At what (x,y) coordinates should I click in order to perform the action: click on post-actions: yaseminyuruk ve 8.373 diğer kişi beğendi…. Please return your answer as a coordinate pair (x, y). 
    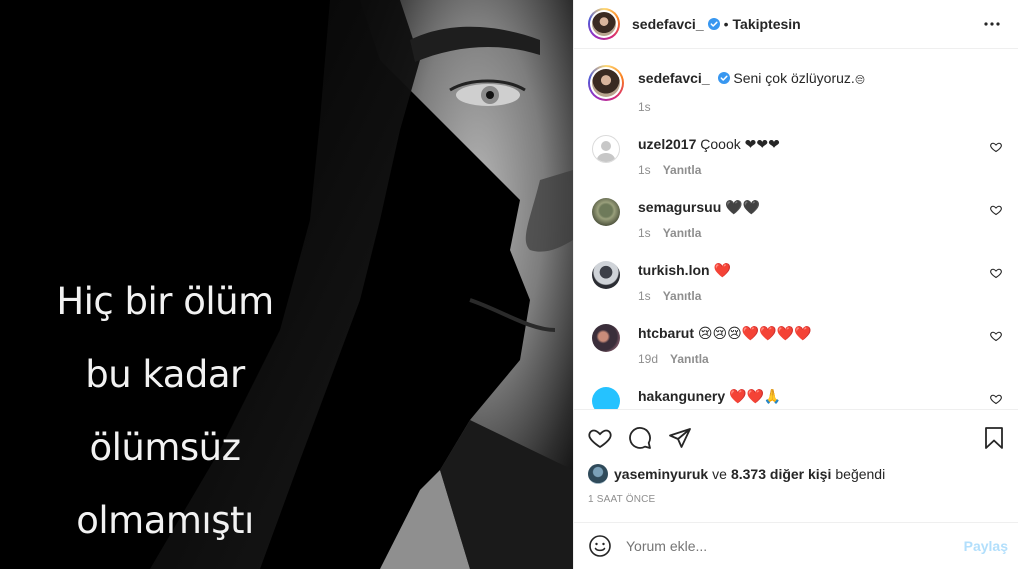
    Looking at the image, I should click on (796, 462).